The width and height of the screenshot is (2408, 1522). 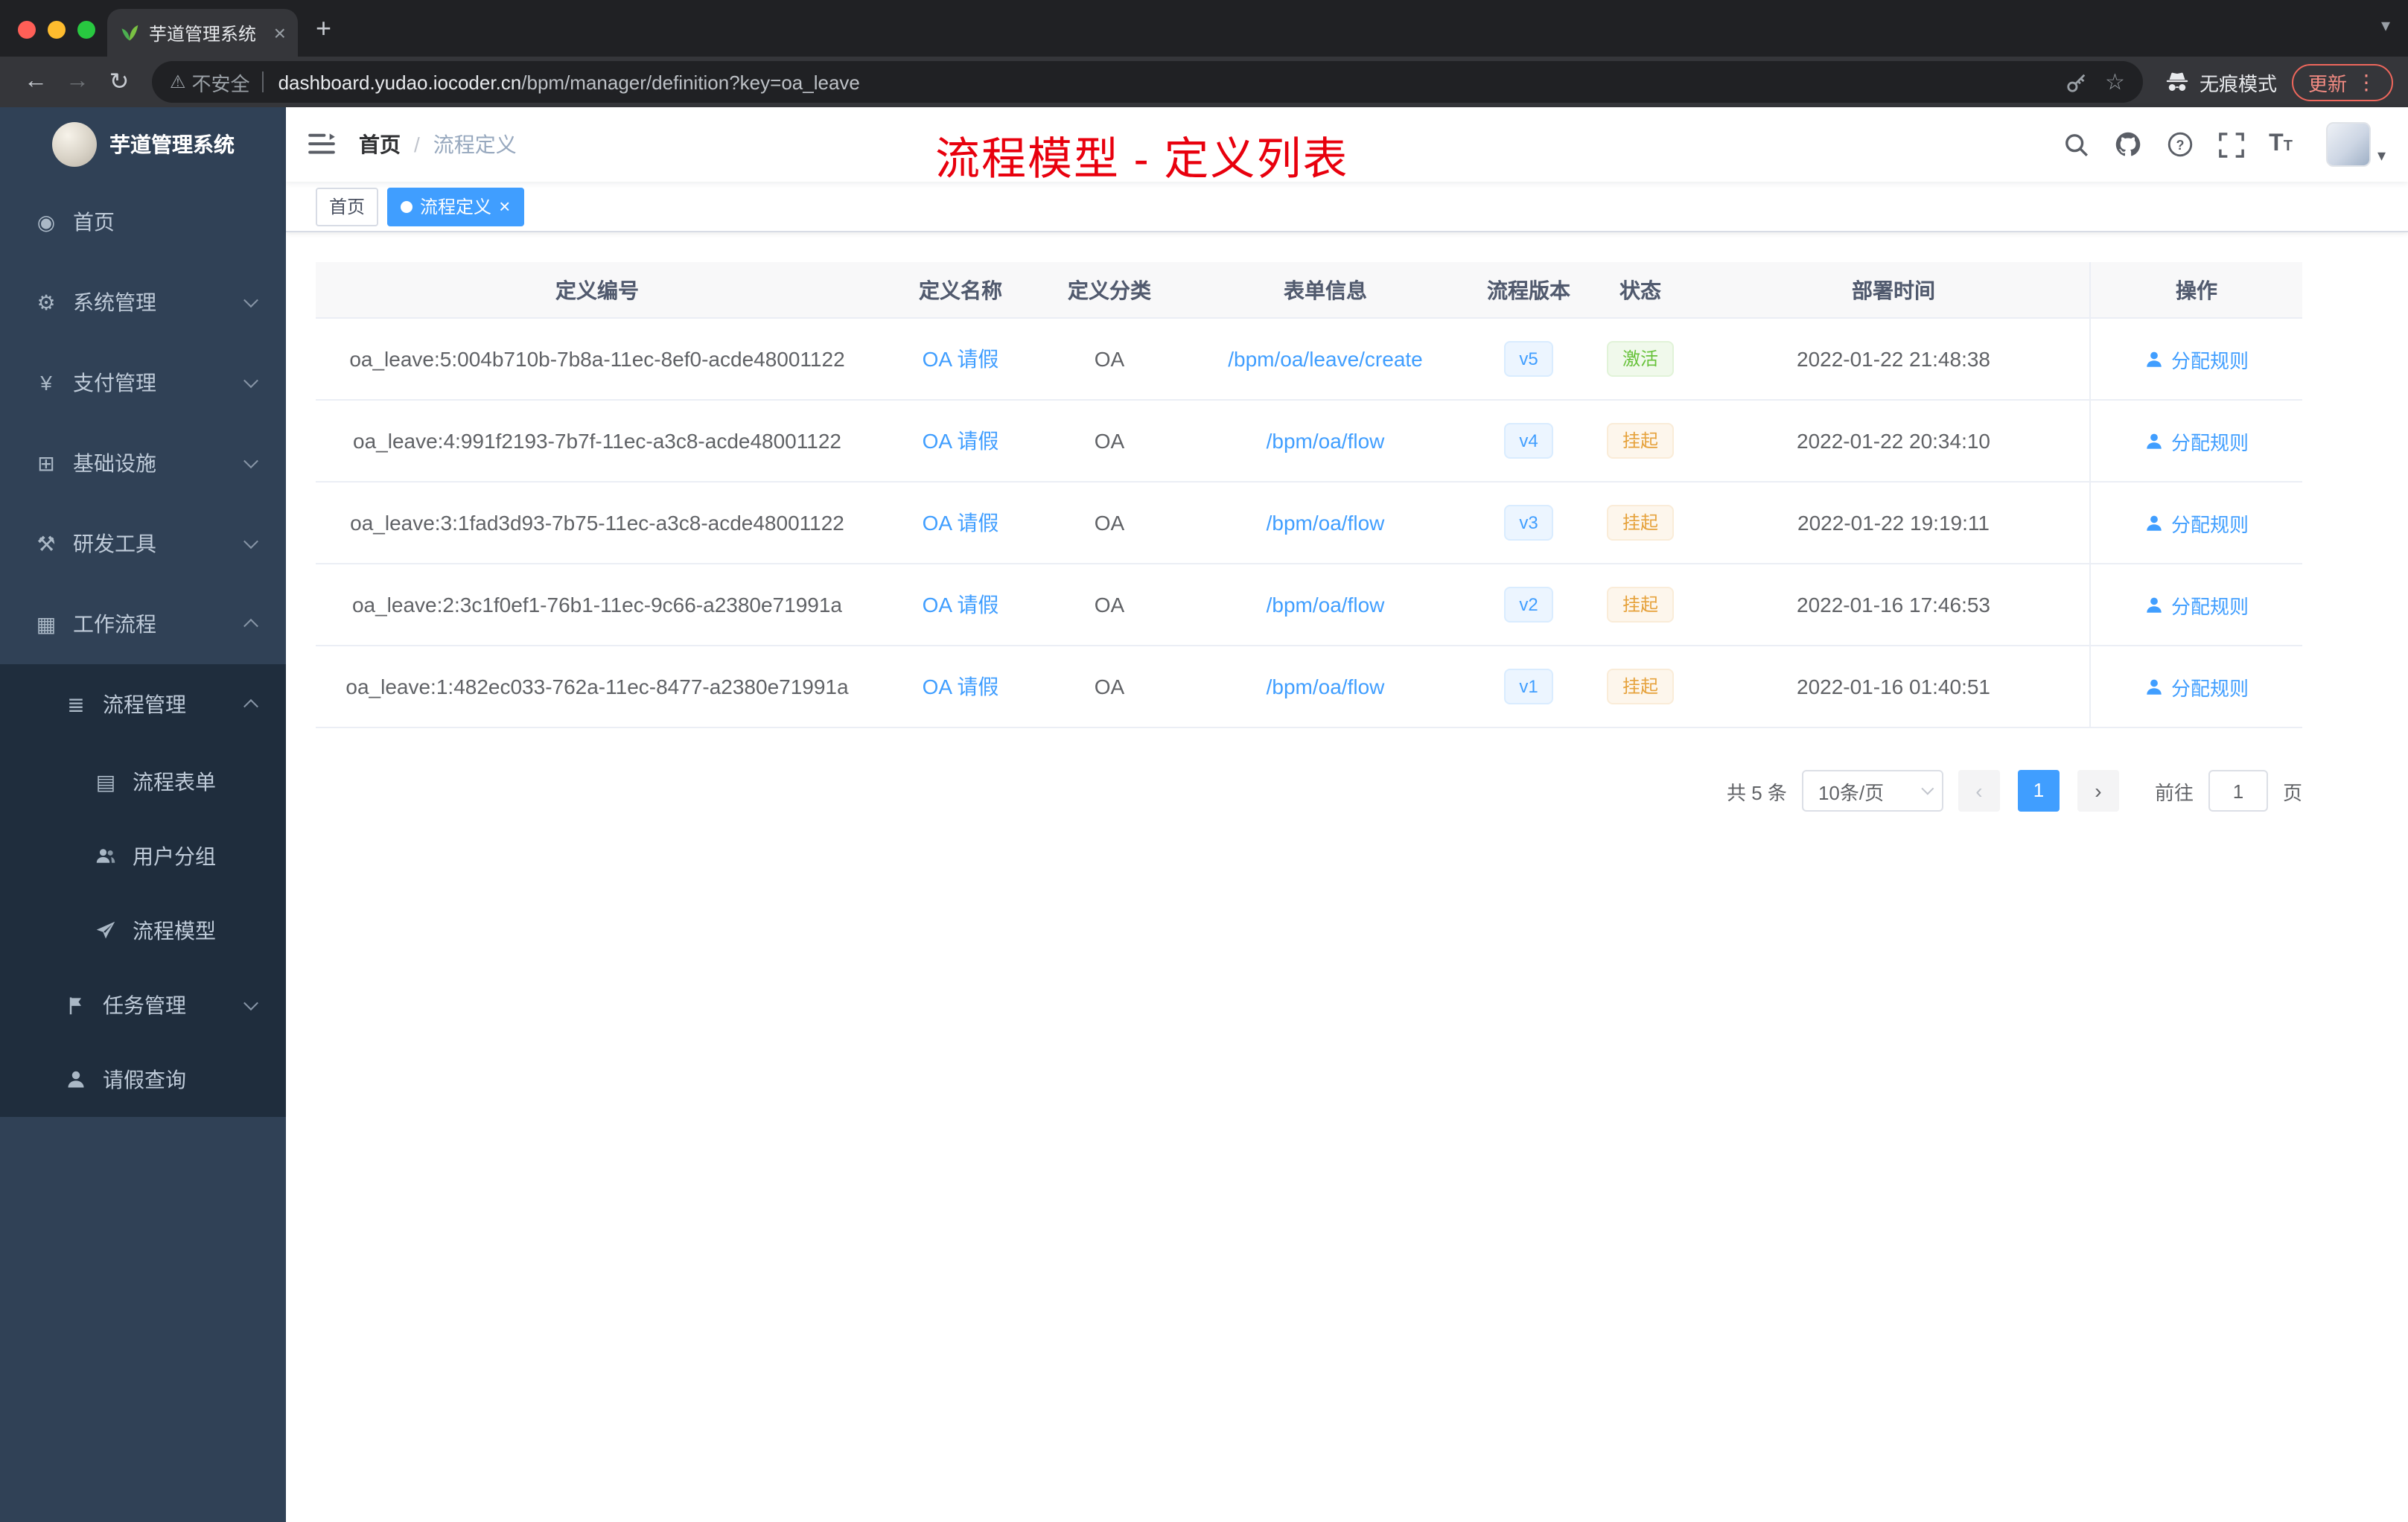 I want to click on github-icon, so click(x=2127, y=144).